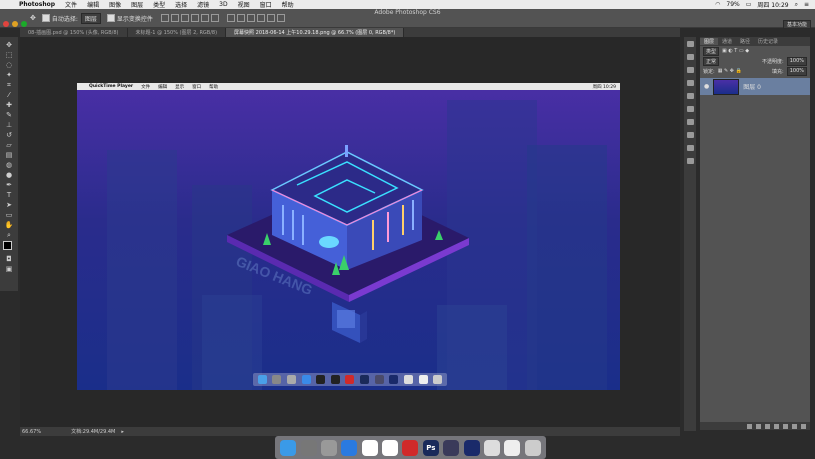 Image resolution: width=815 pixels, height=459 pixels. I want to click on dodge-tool-icon: ●, so click(9, 175).